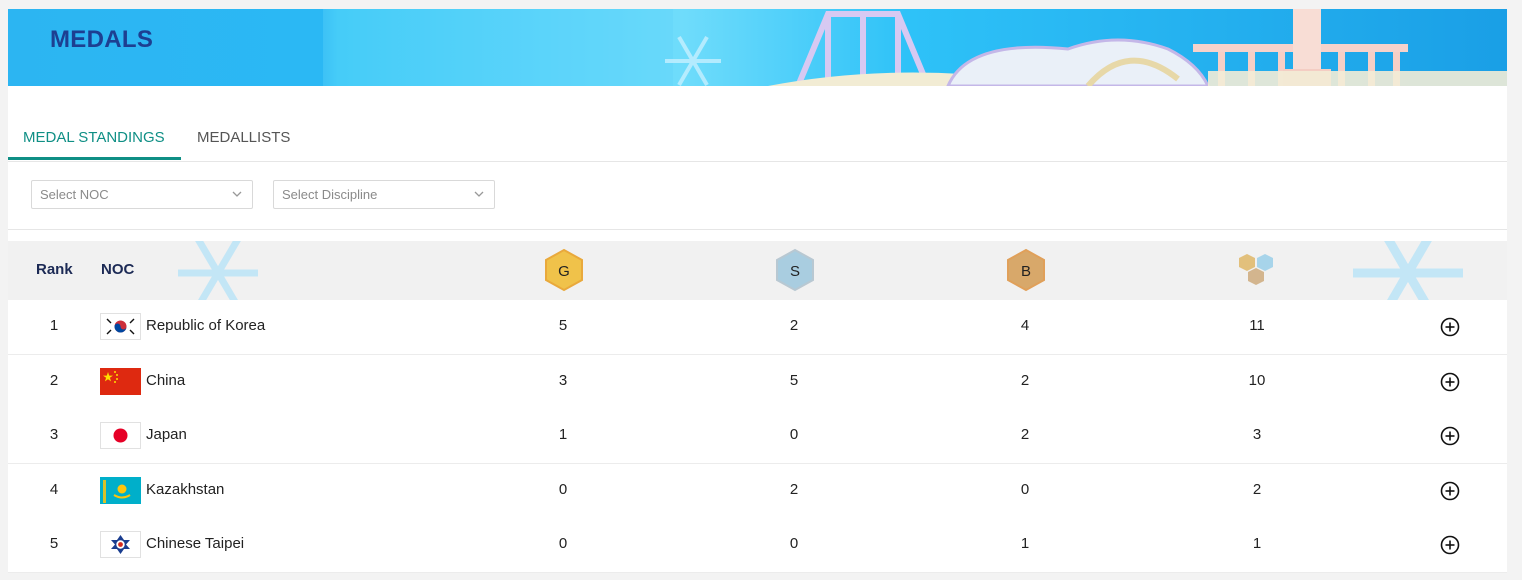 This screenshot has height=580, width=1522. What do you see at coordinates (330, 194) in the screenshot?
I see `discipline-select-placeholder: Select Discipline` at bounding box center [330, 194].